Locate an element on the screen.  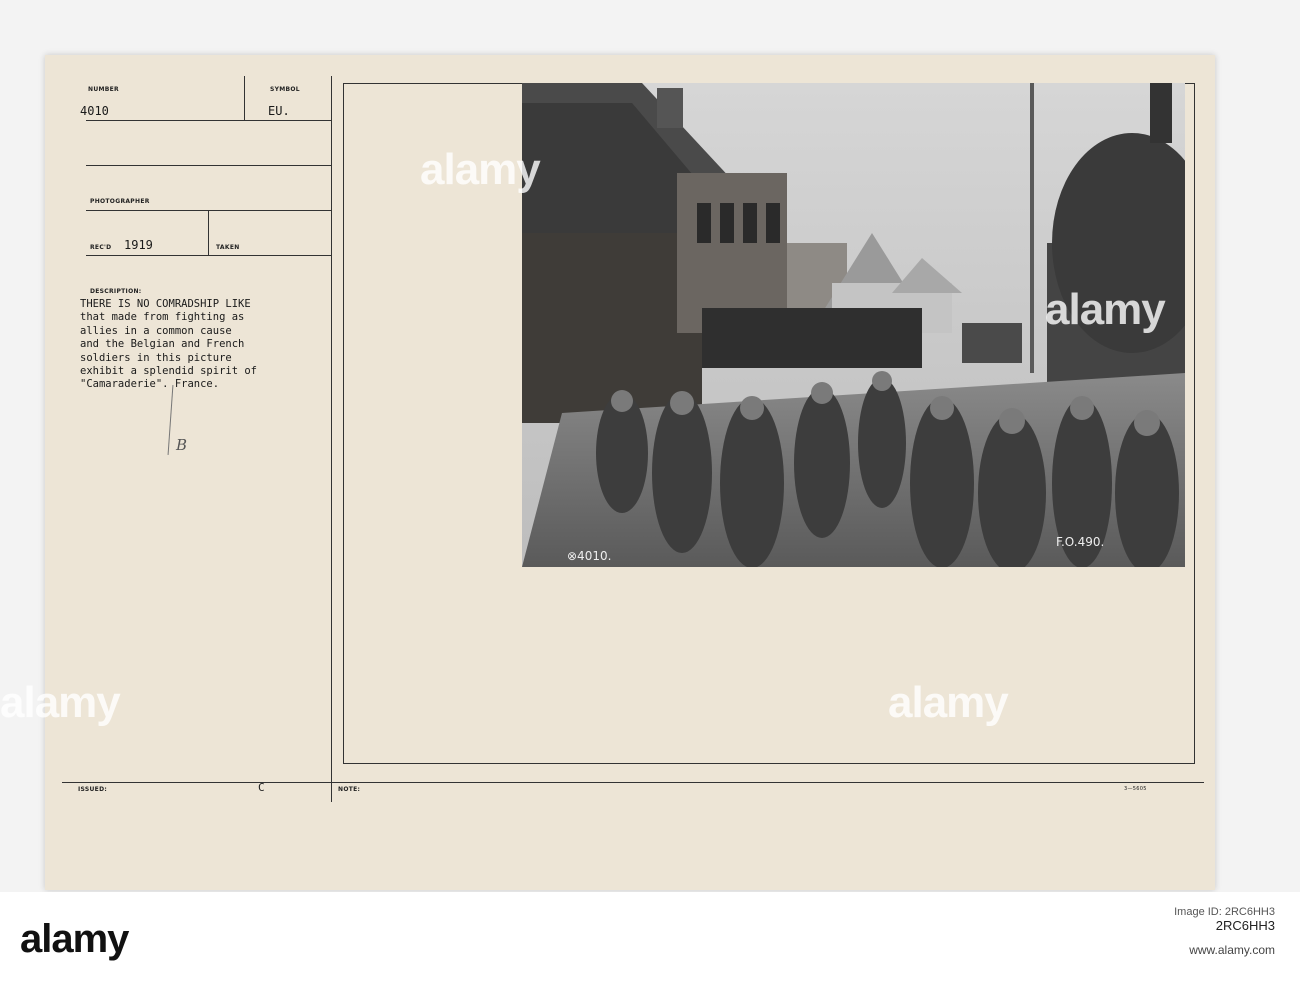
taken-label: TAKEN is located at coordinates (228, 247).